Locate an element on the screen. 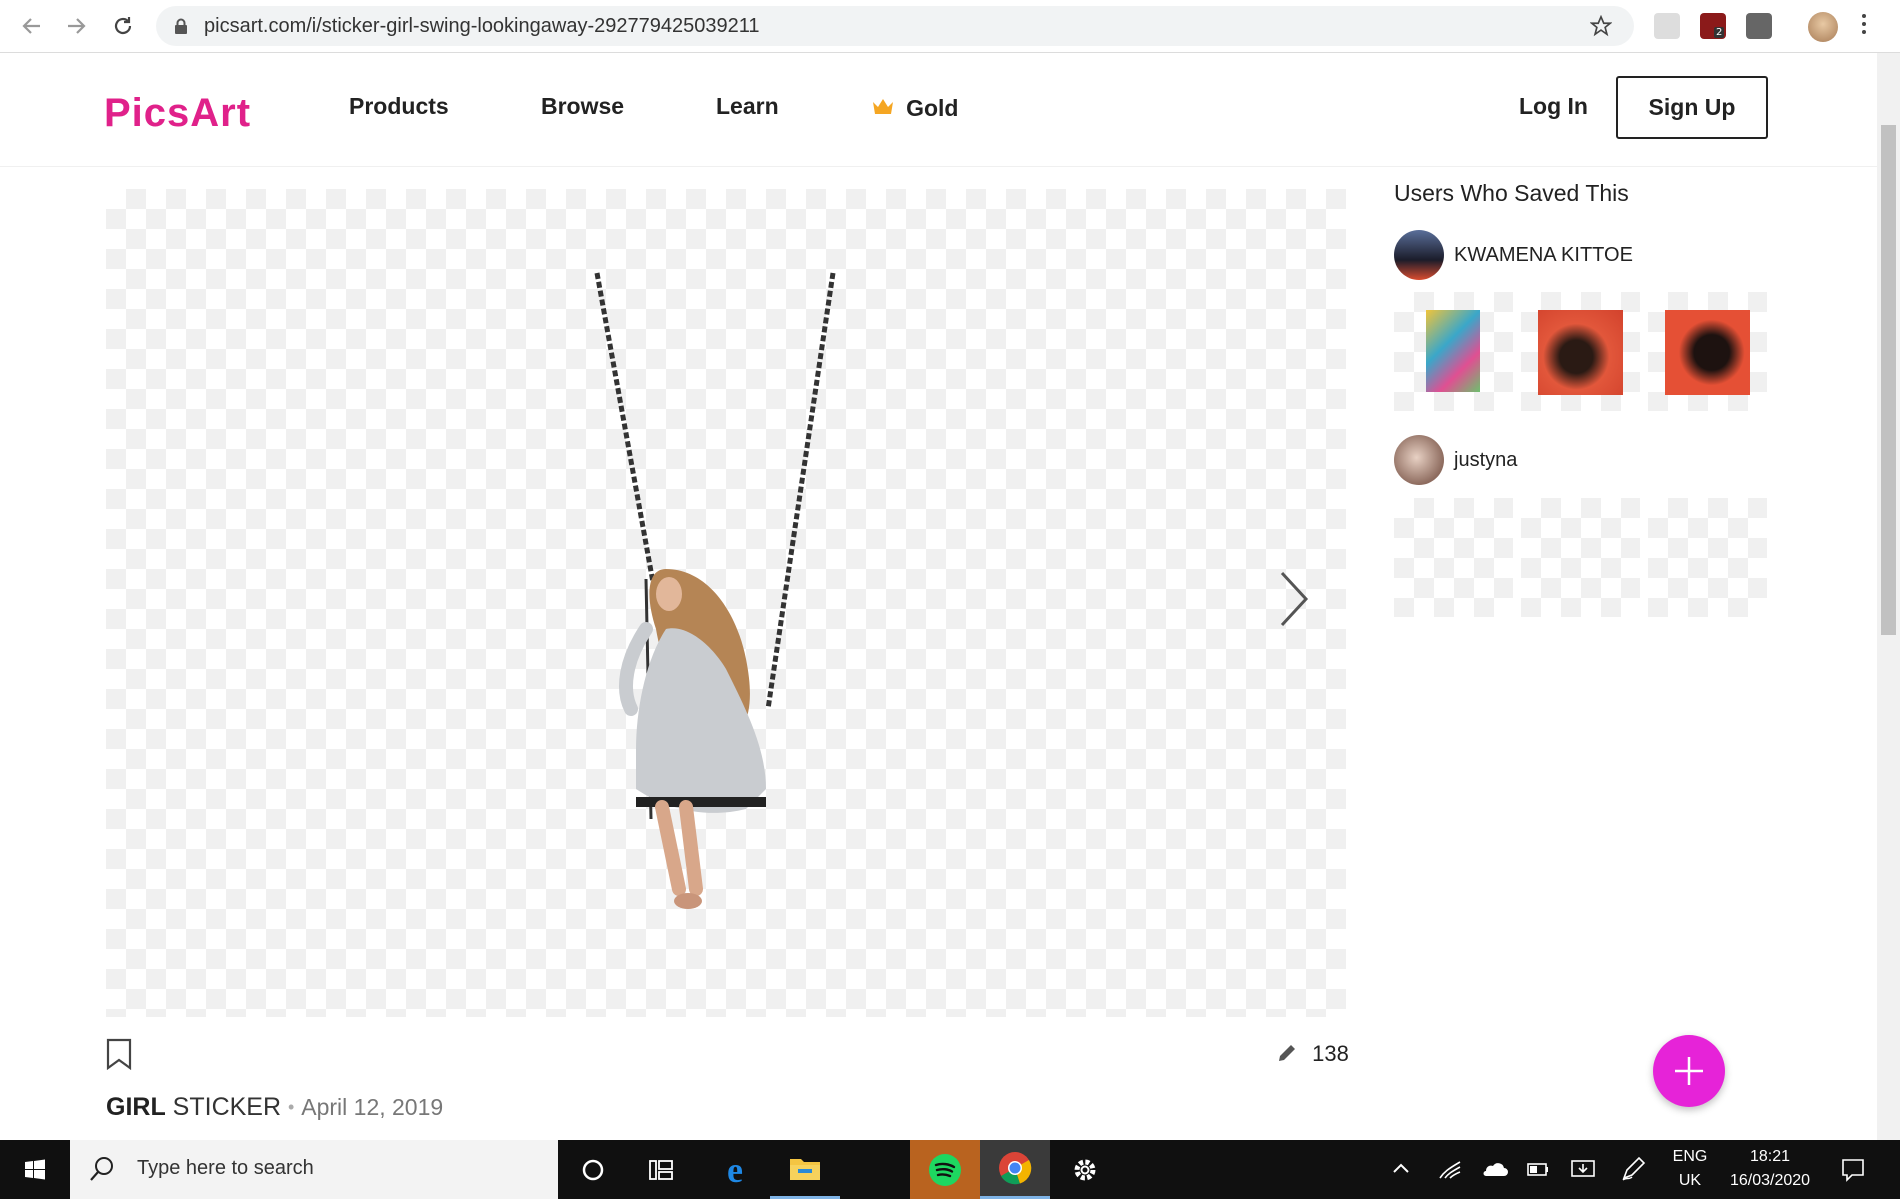 The image size is (1900, 1199). login-link: Log In is located at coordinates (1553, 106).